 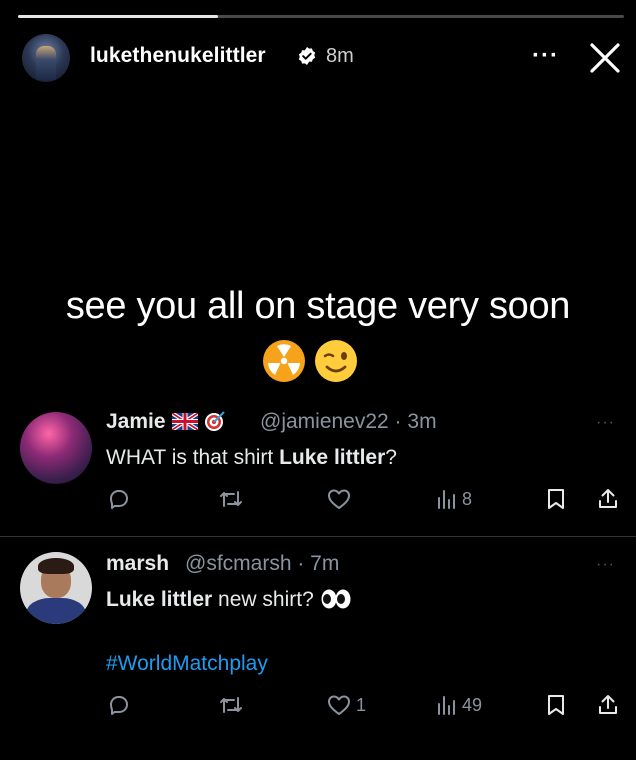 I want to click on story-caption: see you all on stage very soon, so click(x=318, y=306).